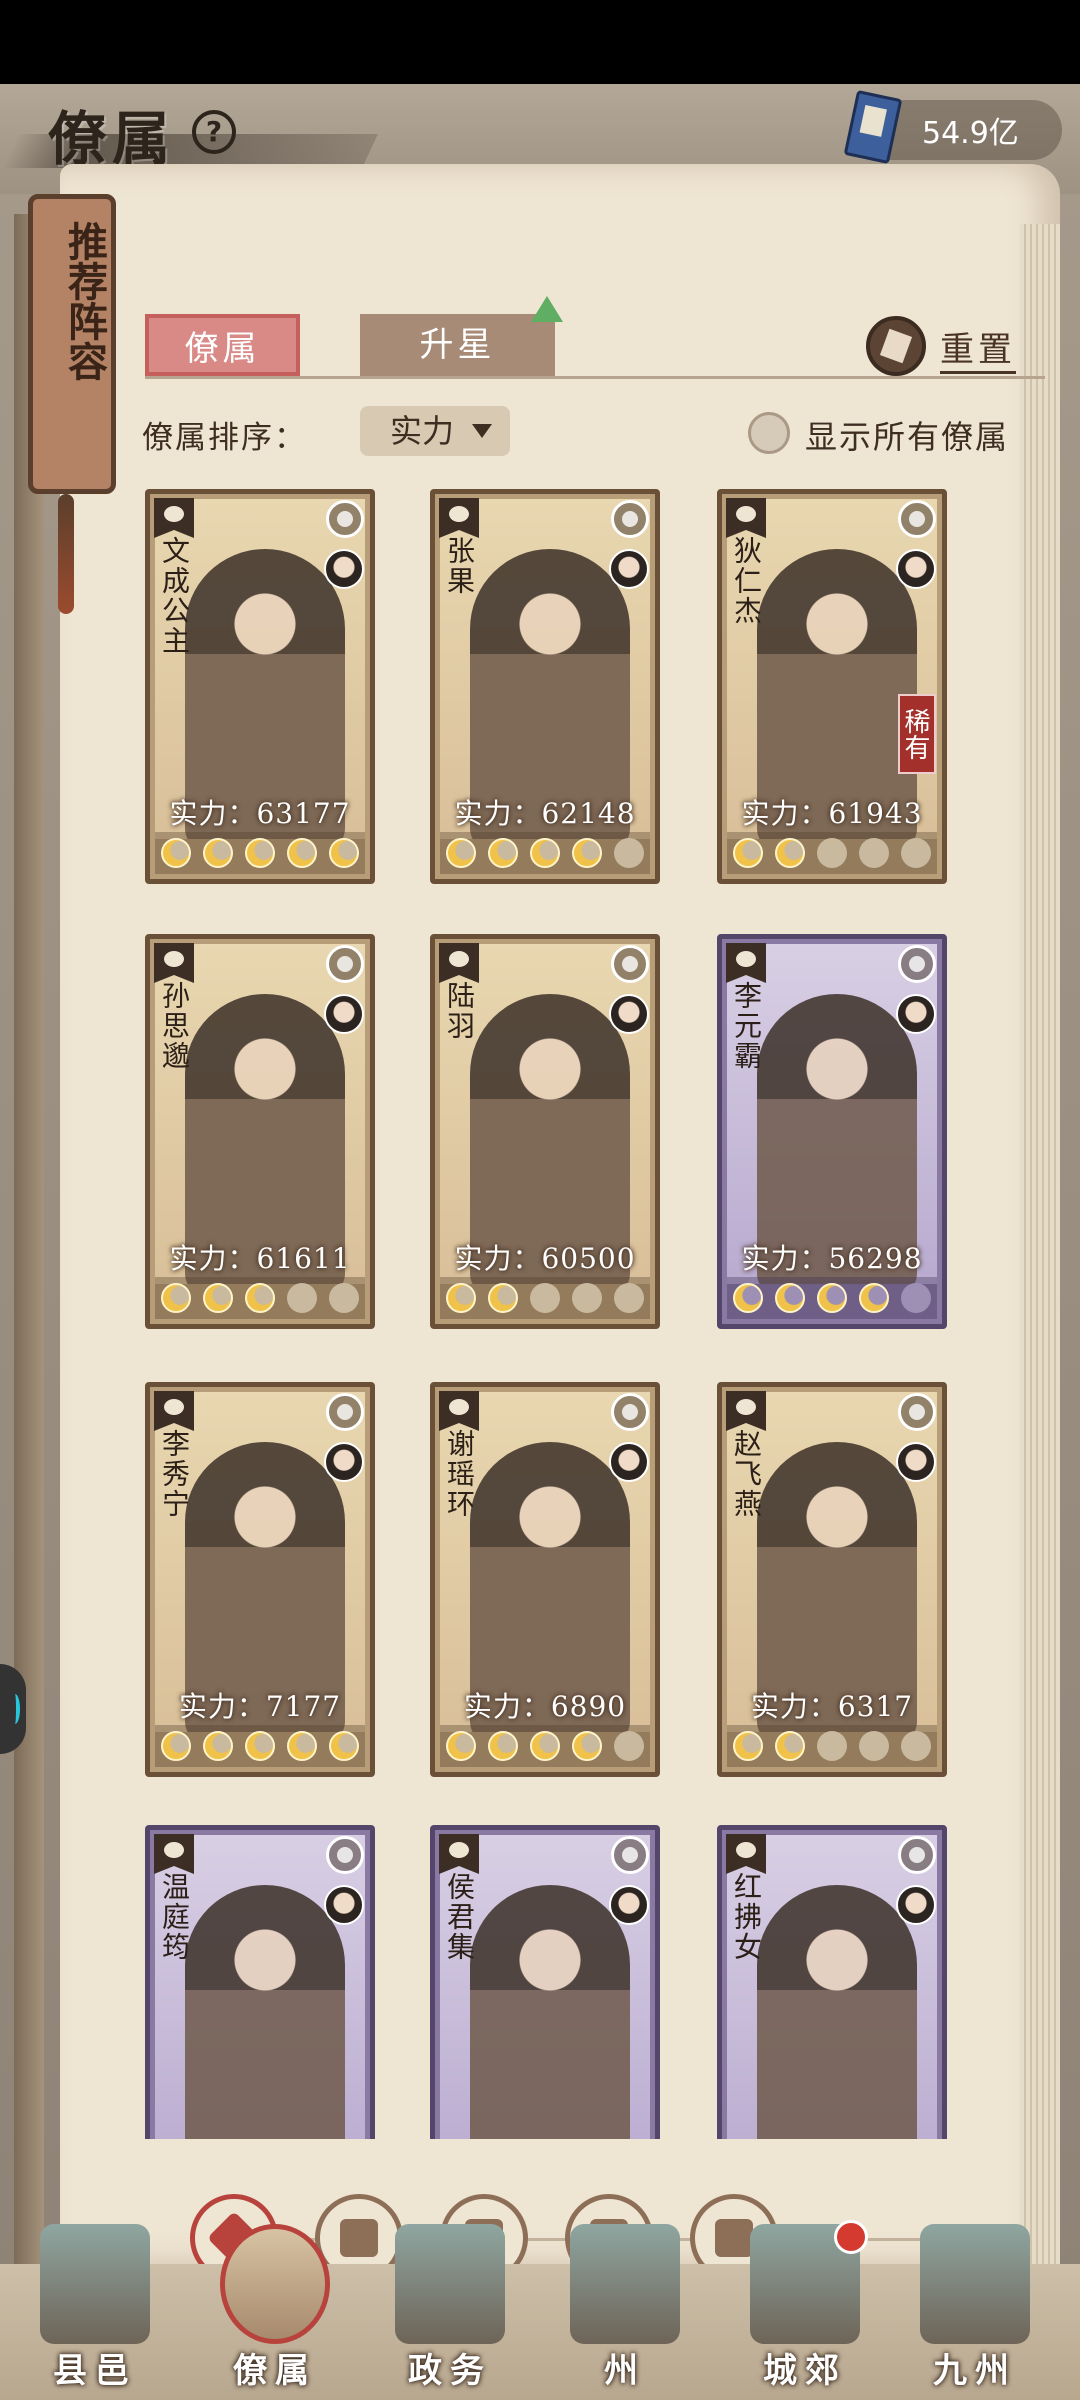  I want to click on sort-dropdown: 实力, so click(435, 431).